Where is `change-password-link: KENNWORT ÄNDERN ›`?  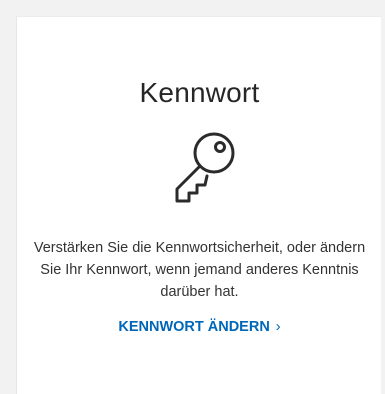
change-password-link: KENNWORT ÄNDERN › is located at coordinates (199, 327).